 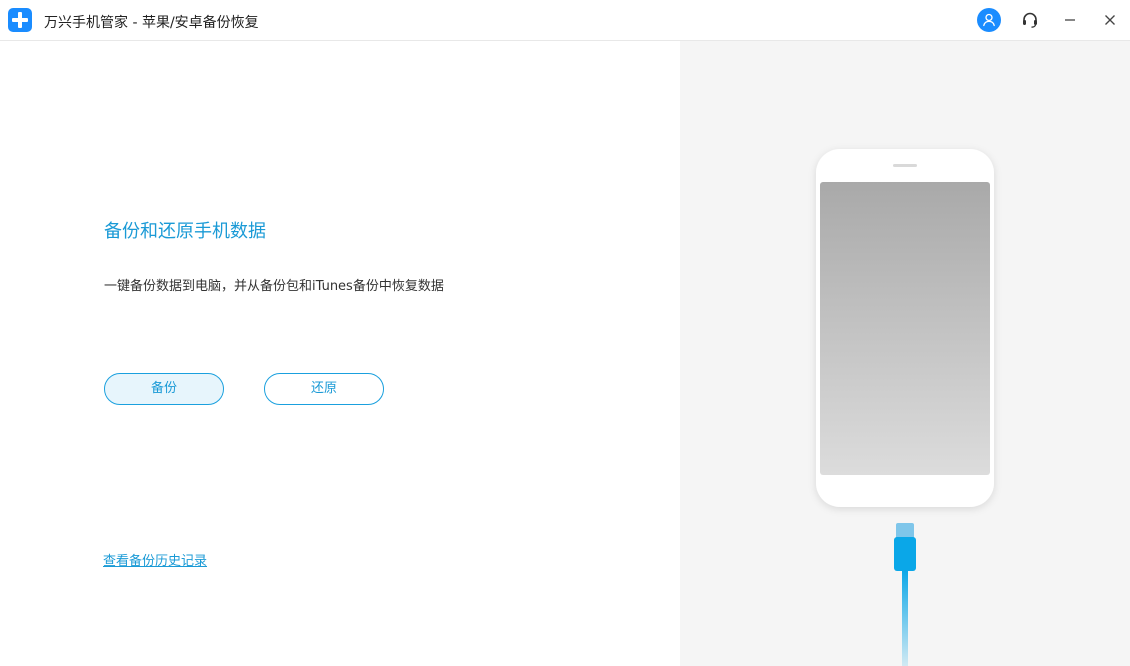 I want to click on account-button, so click(x=989, y=20).